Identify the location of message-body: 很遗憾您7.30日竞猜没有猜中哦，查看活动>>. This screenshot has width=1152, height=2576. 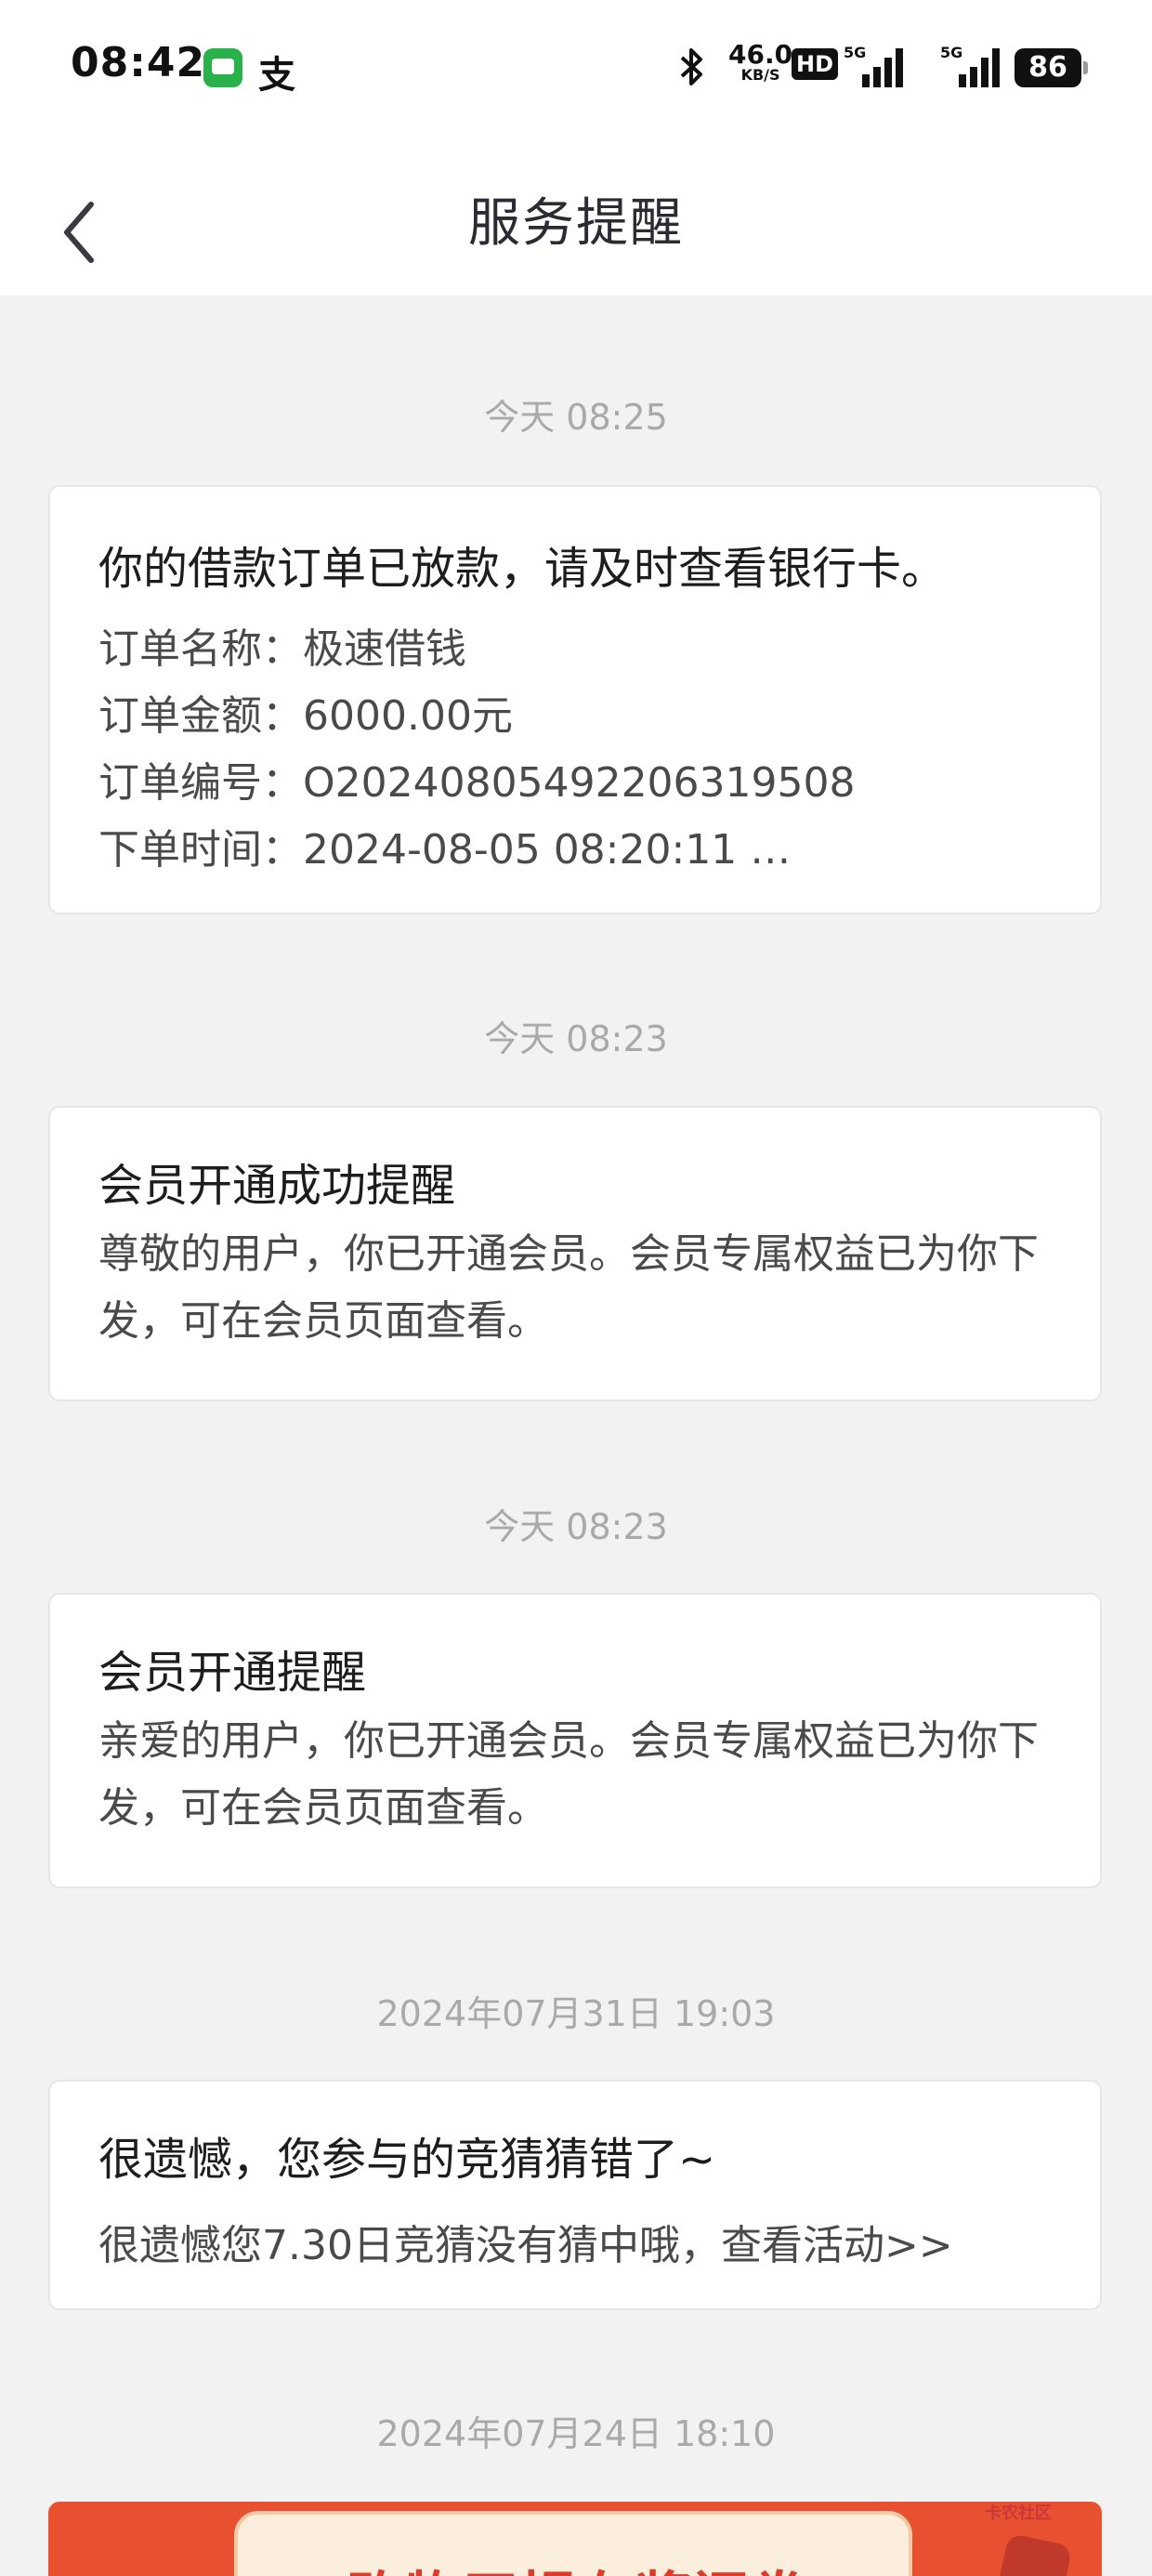
(525, 2245).